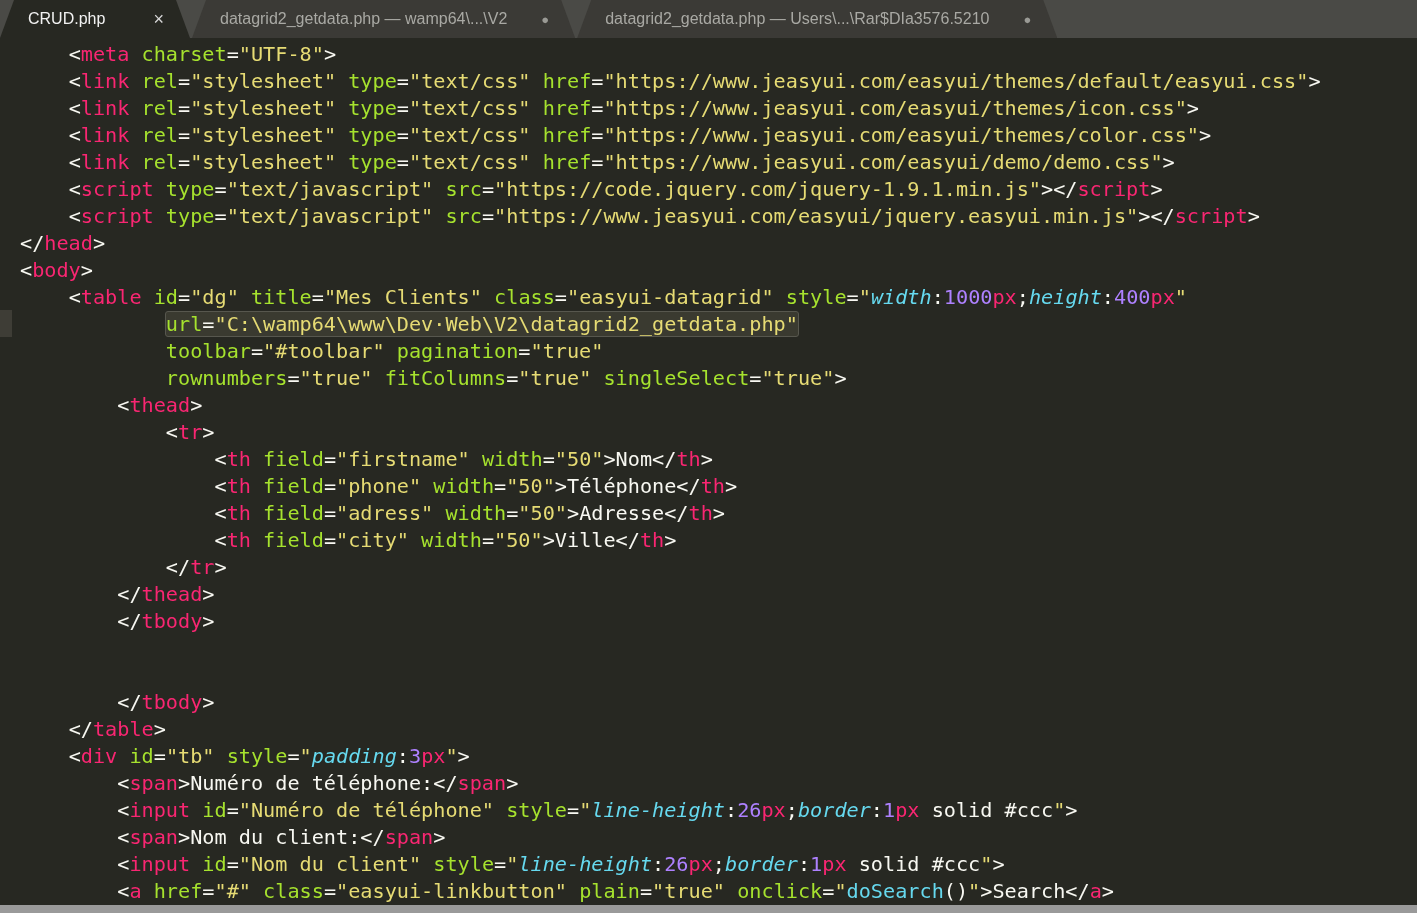 Image resolution: width=1417 pixels, height=913 pixels. What do you see at coordinates (708, 323) in the screenshot?
I see `code-line: url="C:\wamp64\www\Dev·Web\V2\datagrid2_getdata.php"` at bounding box center [708, 323].